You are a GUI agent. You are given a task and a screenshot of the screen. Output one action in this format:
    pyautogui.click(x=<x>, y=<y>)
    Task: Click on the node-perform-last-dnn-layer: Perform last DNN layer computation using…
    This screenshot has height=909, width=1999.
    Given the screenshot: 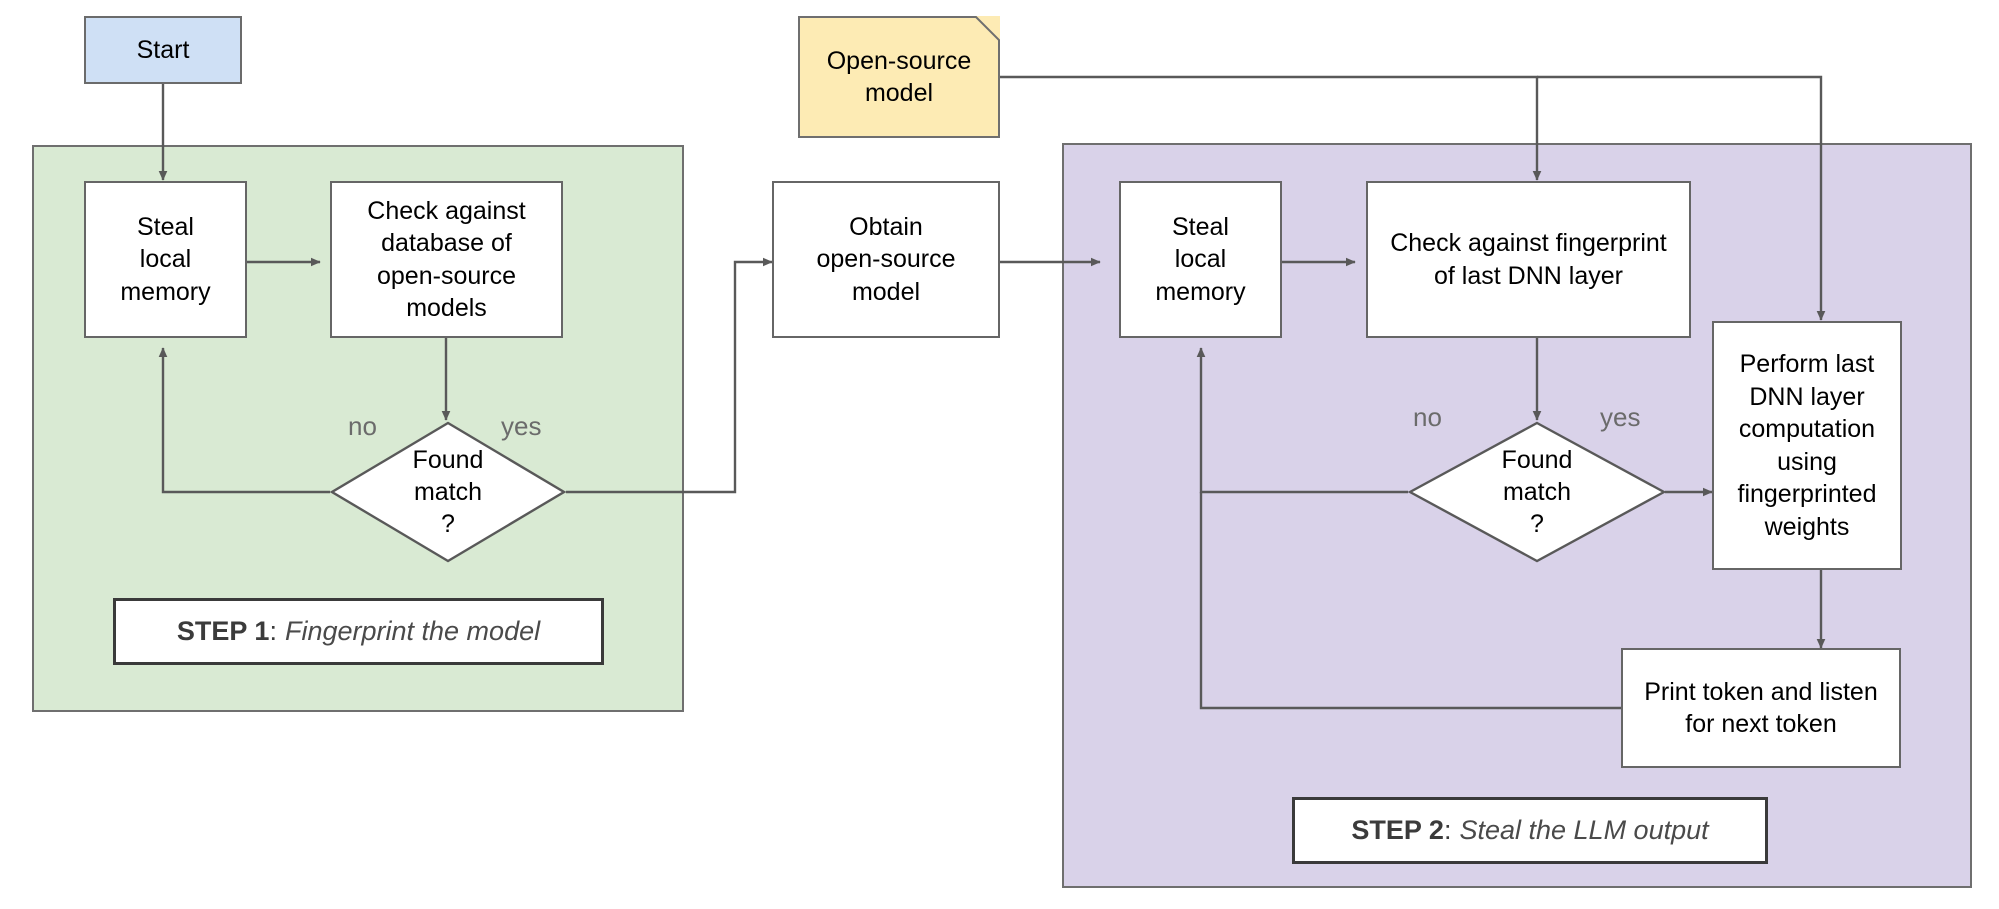 What is the action you would take?
    pyautogui.click(x=1807, y=445)
    